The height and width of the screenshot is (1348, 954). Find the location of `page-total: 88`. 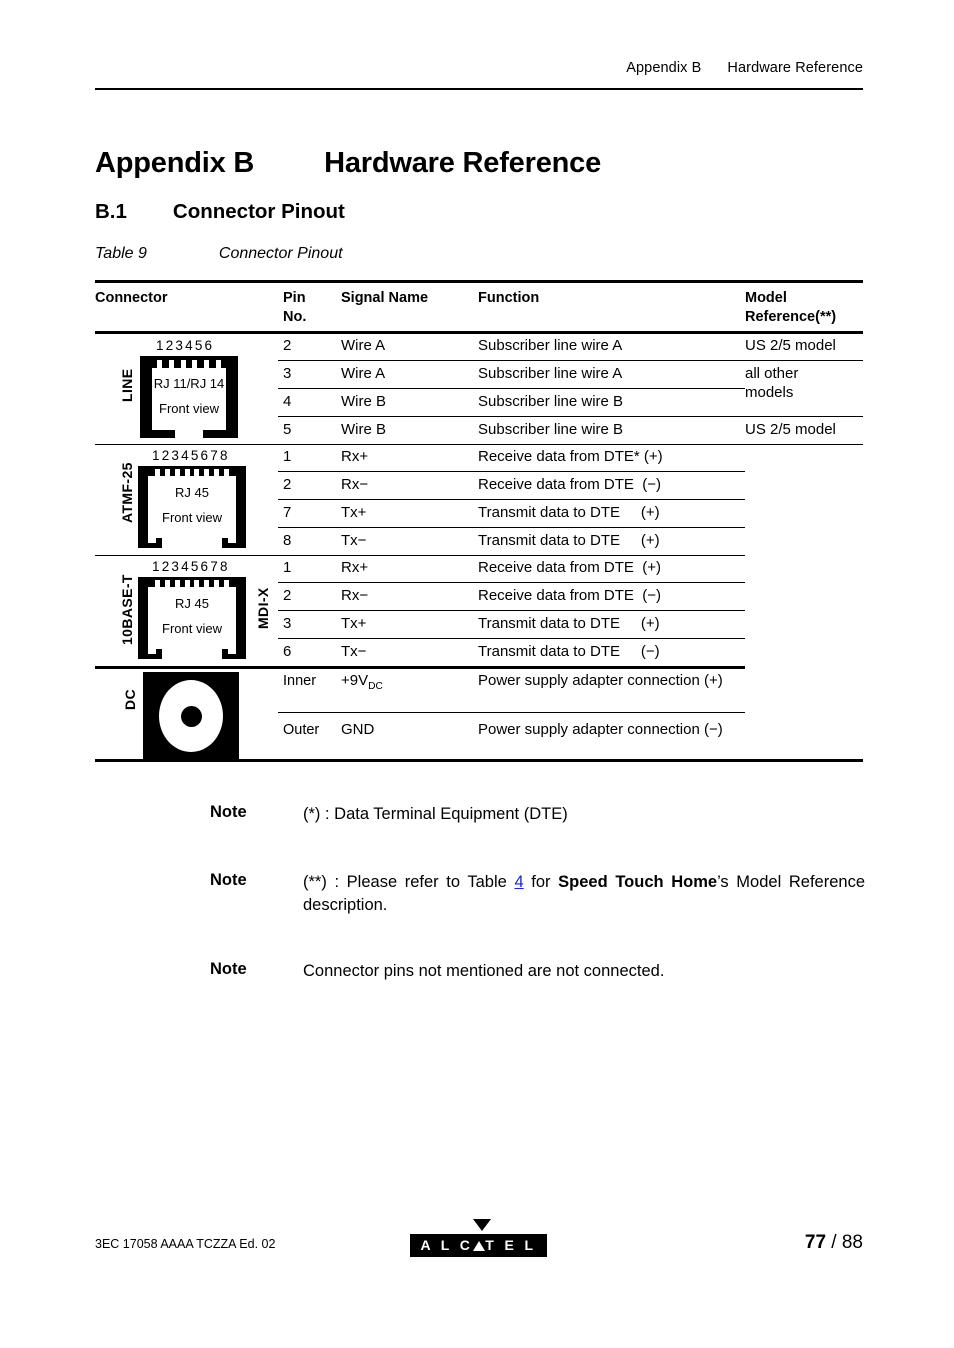

page-total: 88 is located at coordinates (852, 1242).